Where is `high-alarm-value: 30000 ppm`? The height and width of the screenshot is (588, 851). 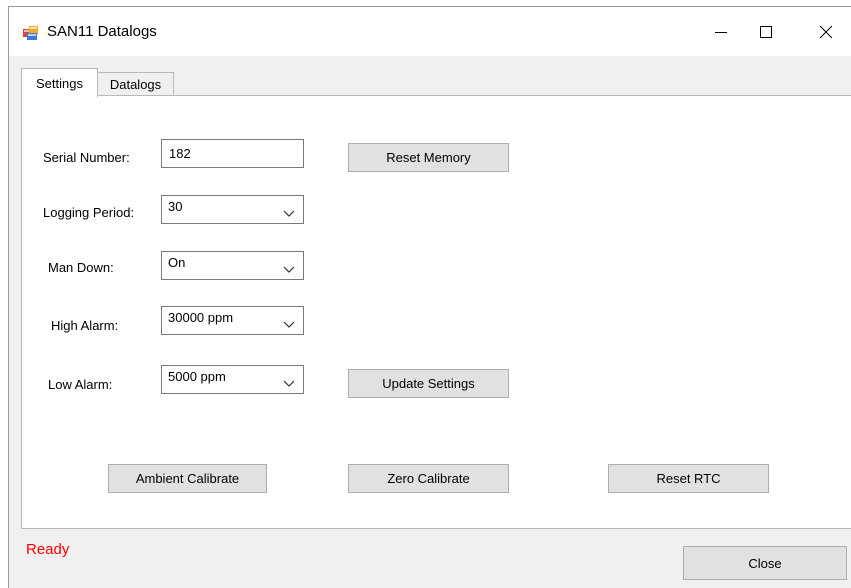
high-alarm-value: 30000 ppm is located at coordinates (201, 317).